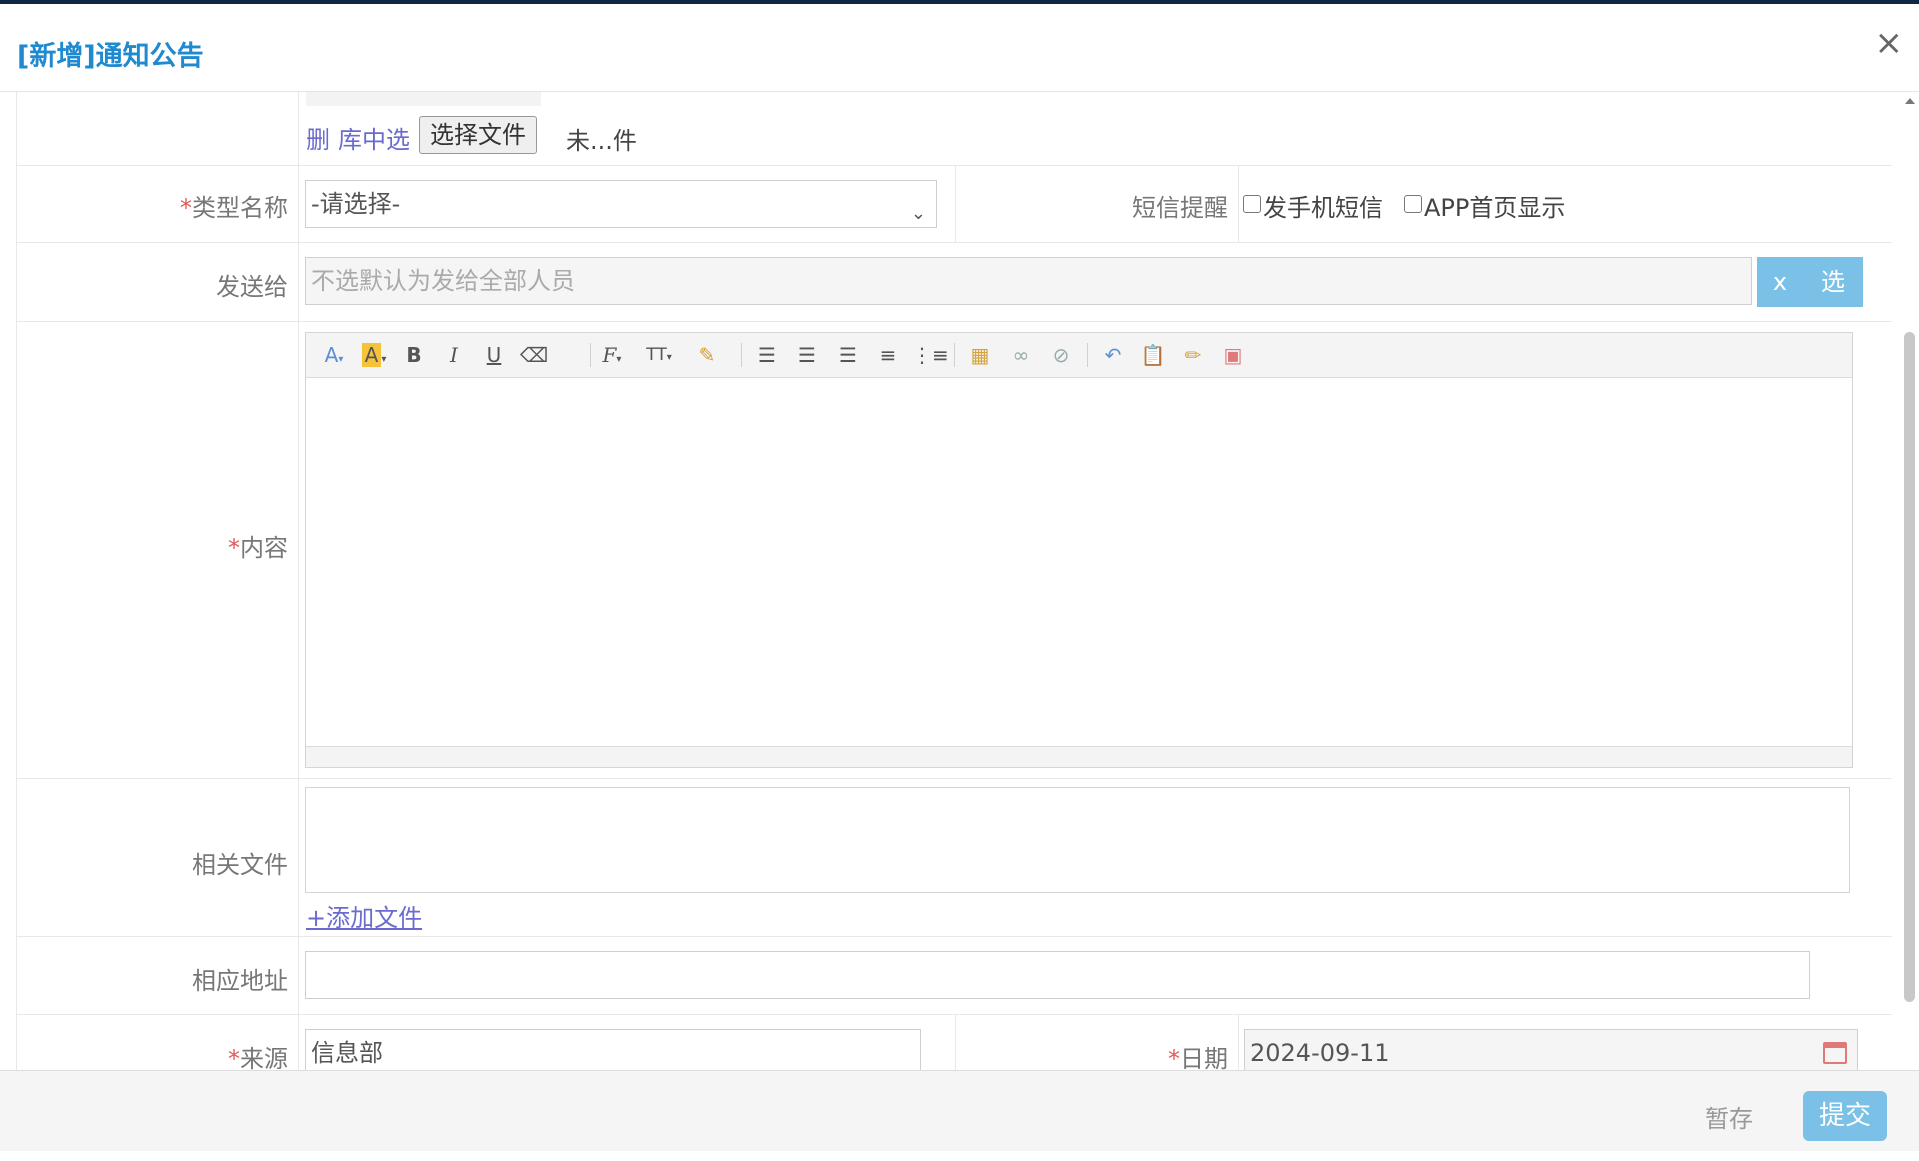 Image resolution: width=1919 pixels, height=1161 pixels. What do you see at coordinates (1320, 1053) in the screenshot?
I see `date-value: 2024-09-11` at bounding box center [1320, 1053].